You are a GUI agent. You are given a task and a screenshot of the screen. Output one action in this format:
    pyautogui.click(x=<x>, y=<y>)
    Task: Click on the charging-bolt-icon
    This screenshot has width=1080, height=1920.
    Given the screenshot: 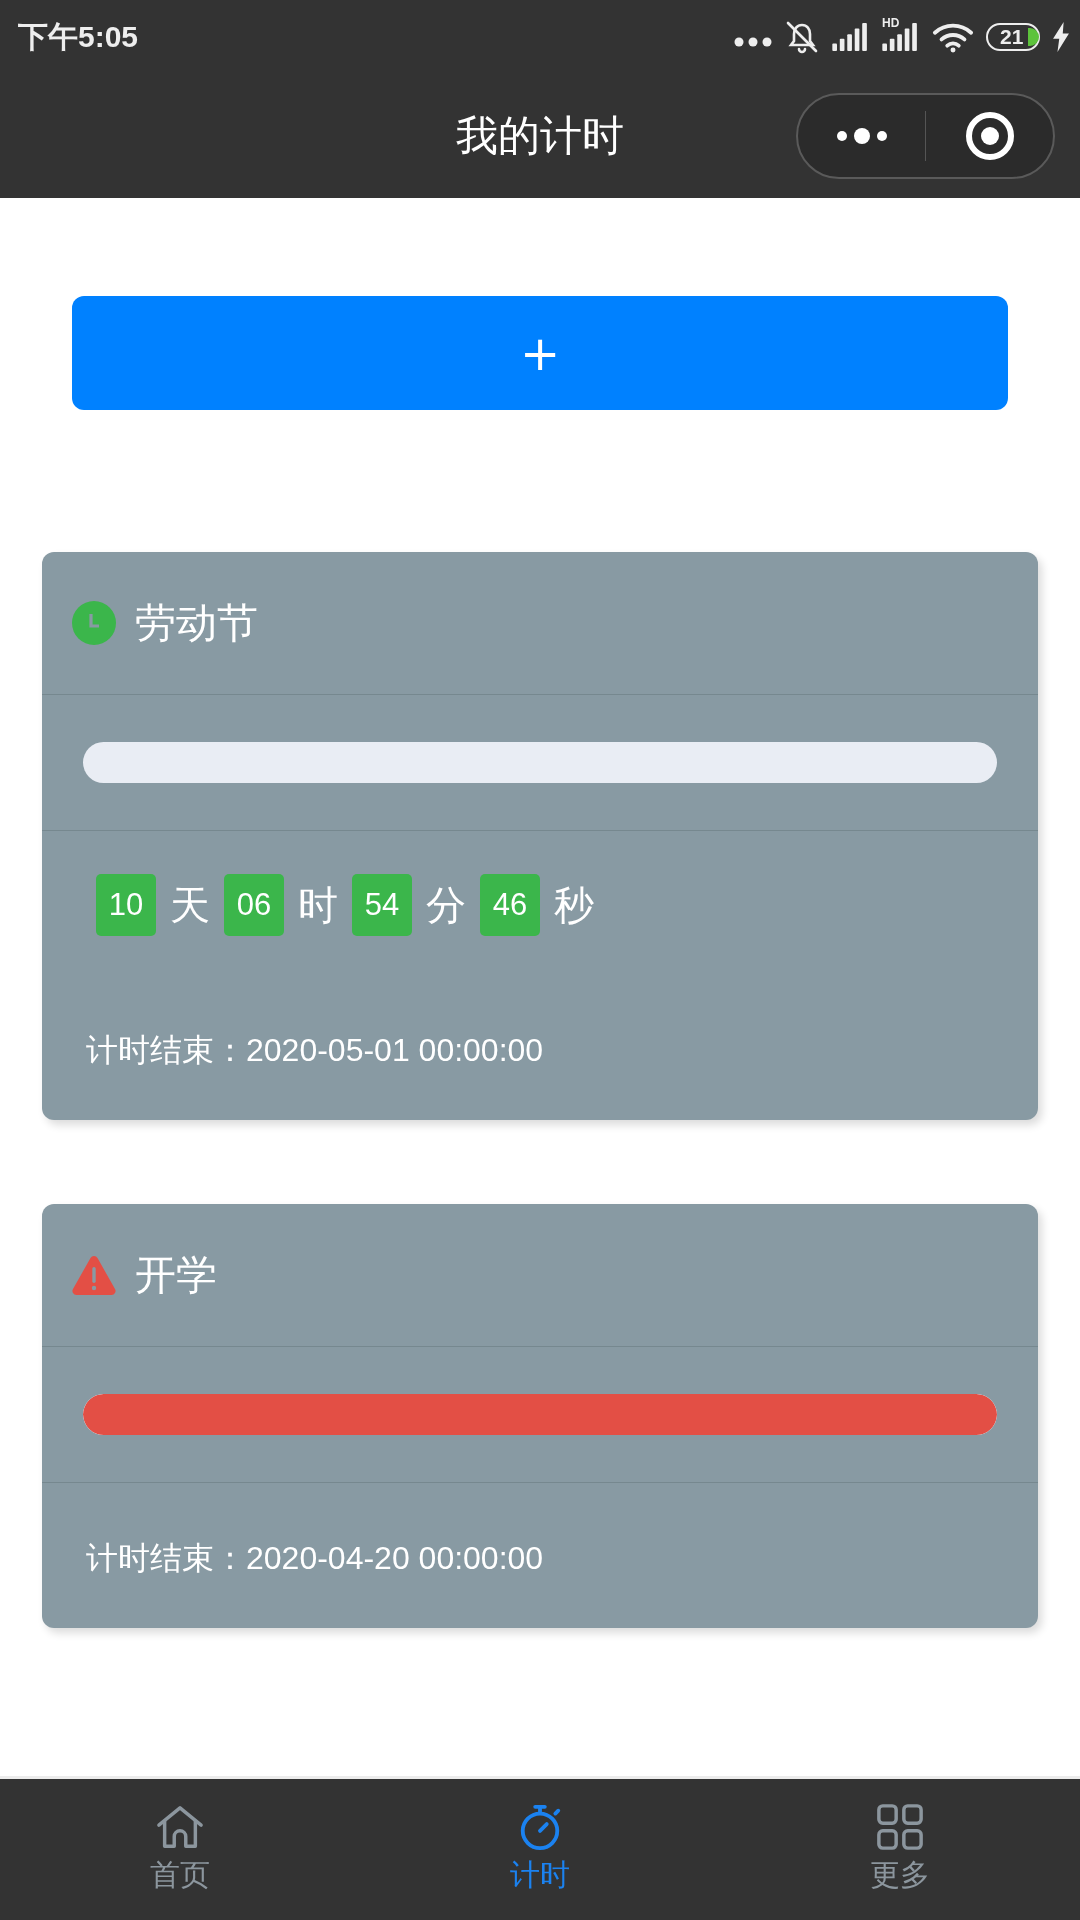 What is the action you would take?
    pyautogui.click(x=1061, y=37)
    